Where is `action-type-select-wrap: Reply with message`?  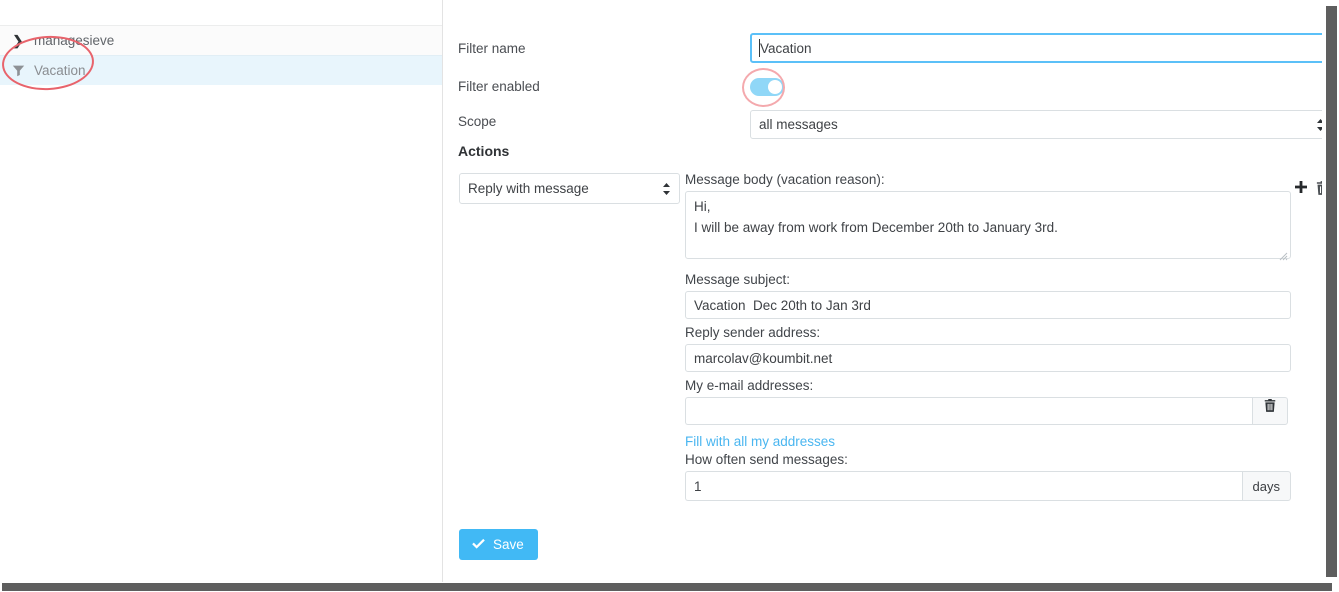 action-type-select-wrap: Reply with message is located at coordinates (569, 188).